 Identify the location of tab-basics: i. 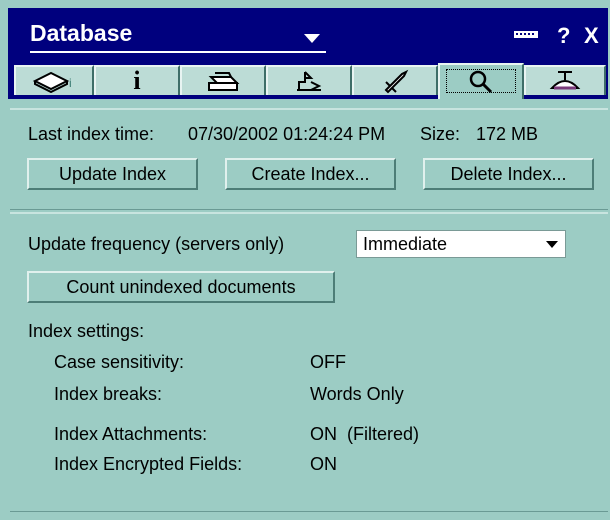
(54, 80).